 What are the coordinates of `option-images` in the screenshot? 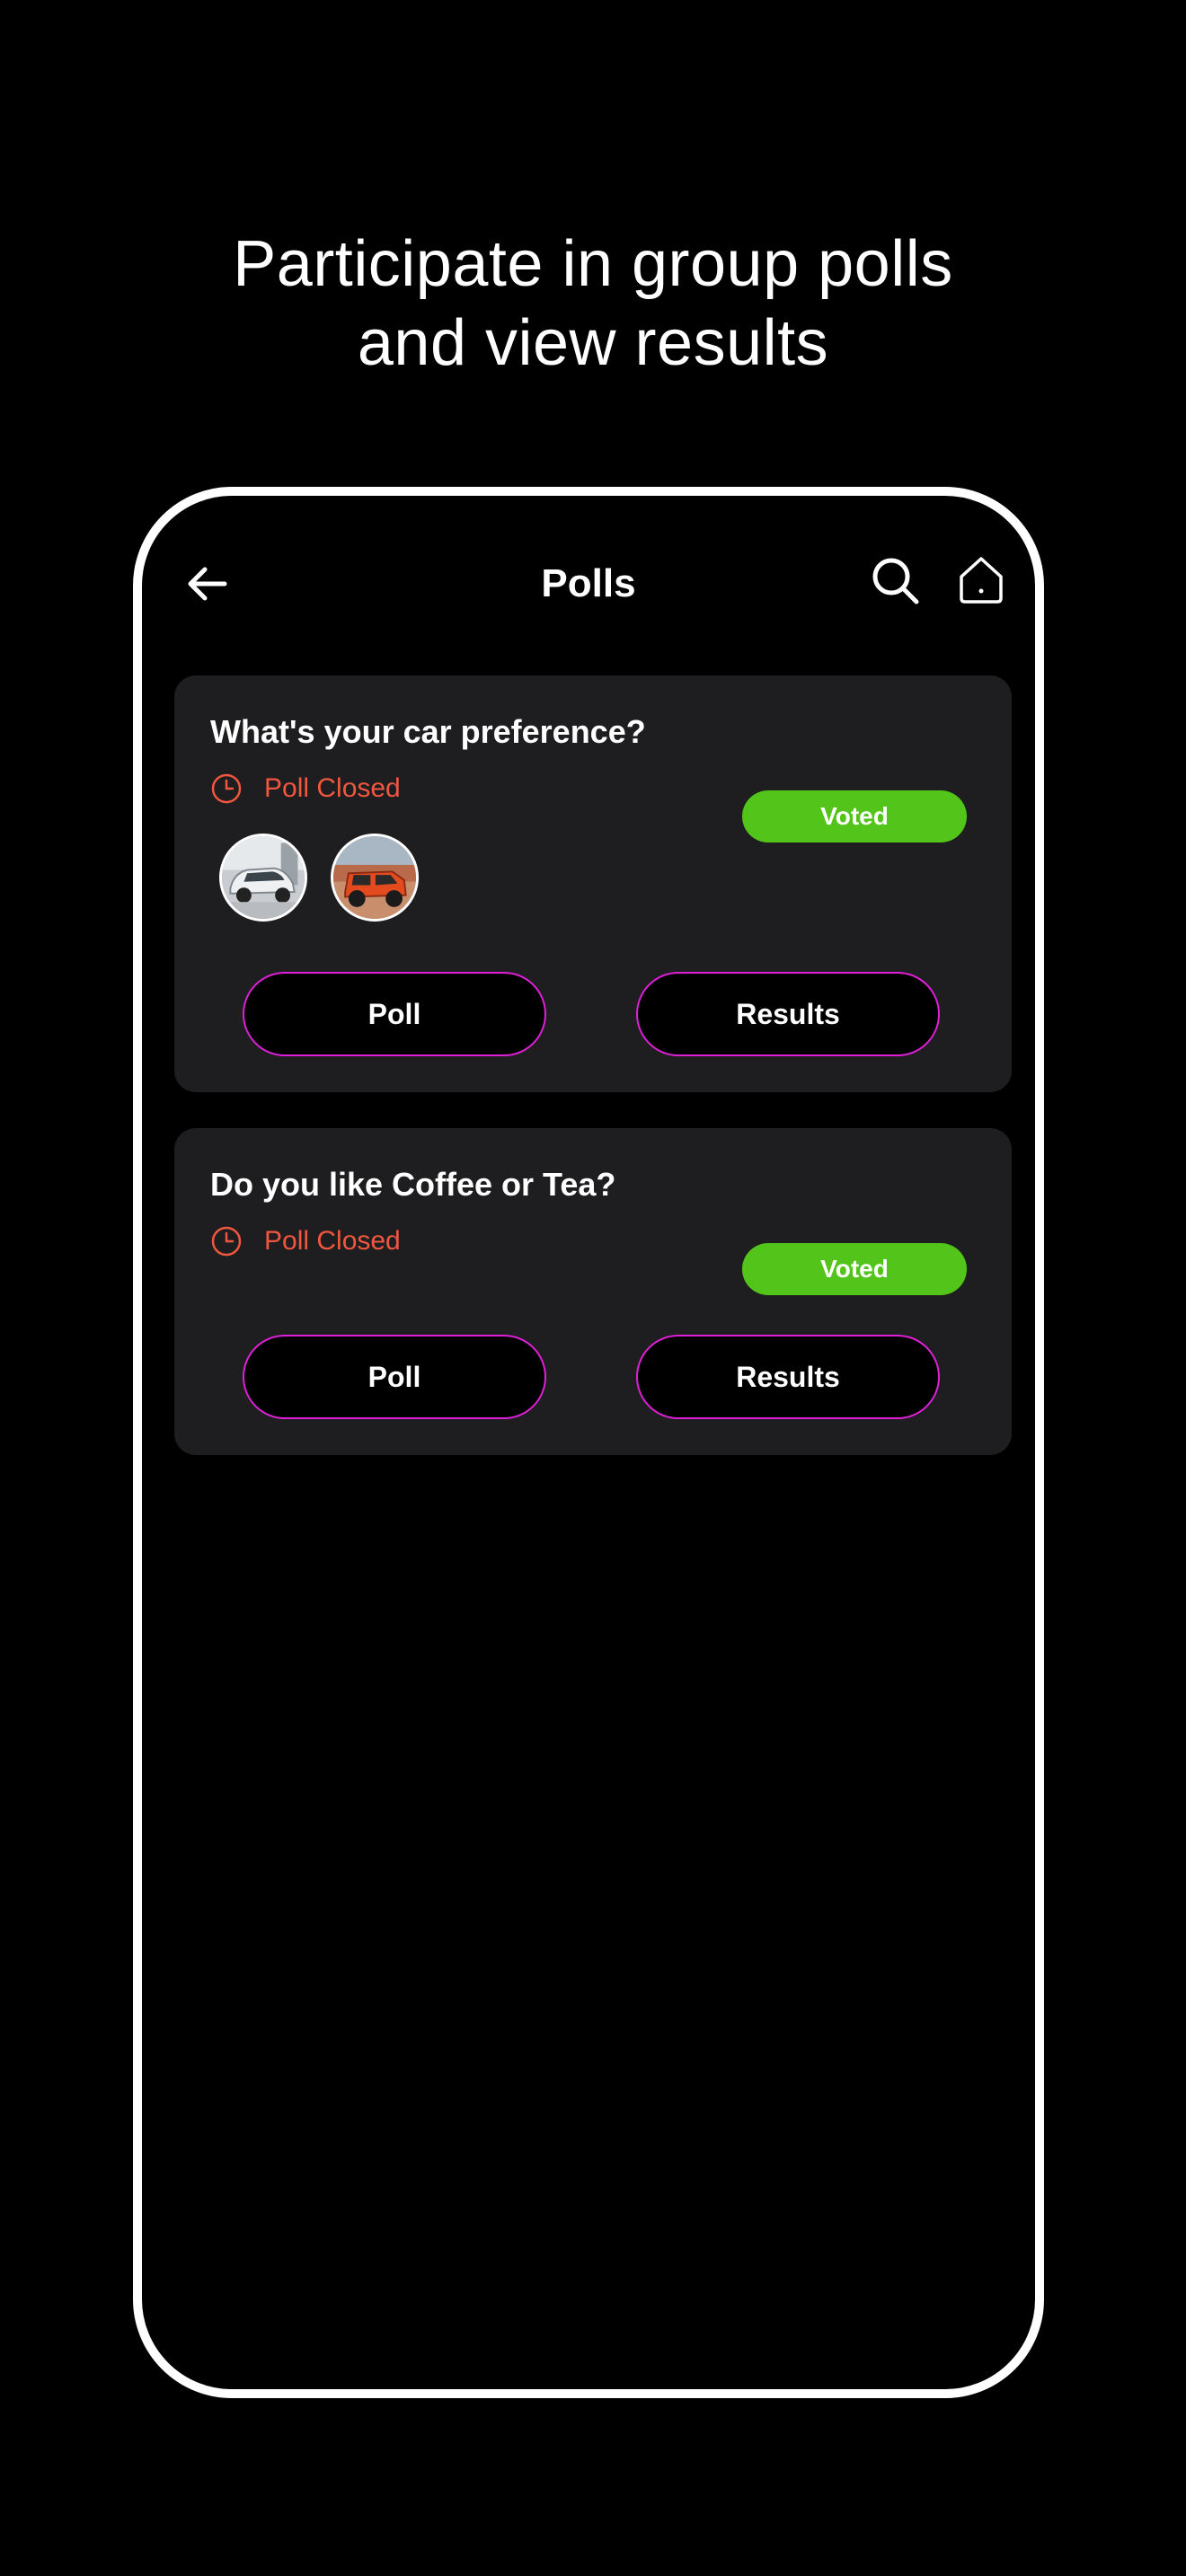 It's located at (330, 878).